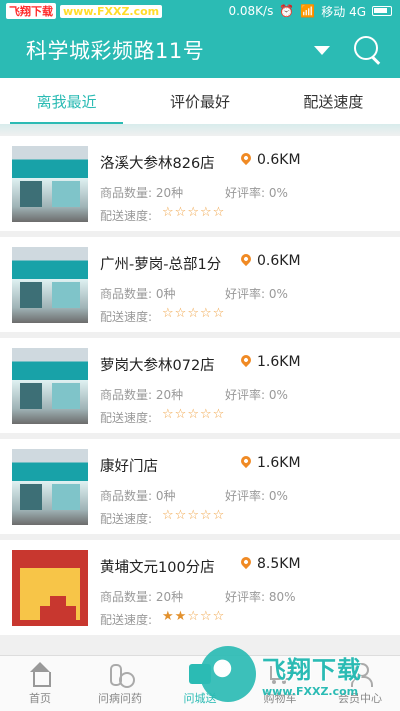 The height and width of the screenshot is (711, 400). Describe the element at coordinates (368, 50) in the screenshot. I see `search-icon` at that location.